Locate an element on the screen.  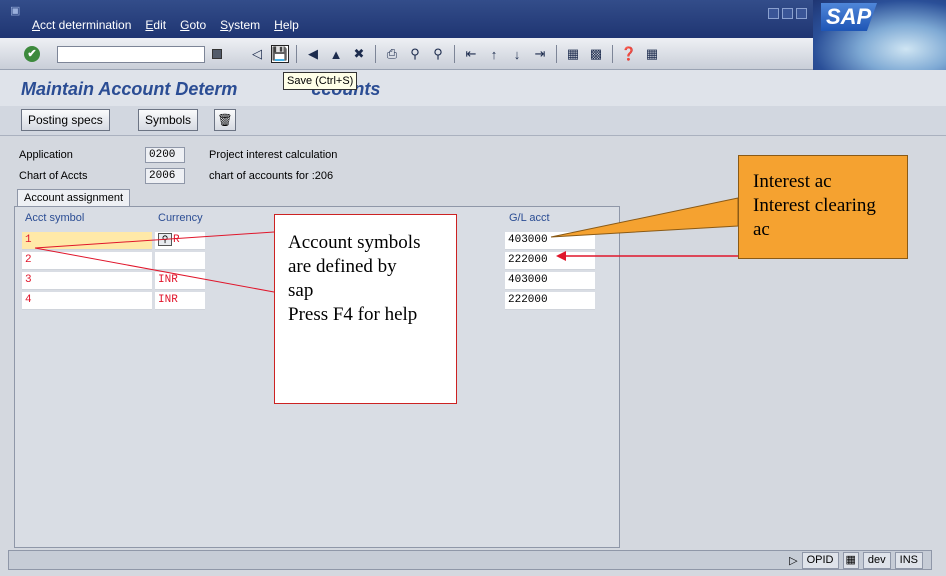
page-title-head: Maintain Account Determ is located at coordinates (129, 89).